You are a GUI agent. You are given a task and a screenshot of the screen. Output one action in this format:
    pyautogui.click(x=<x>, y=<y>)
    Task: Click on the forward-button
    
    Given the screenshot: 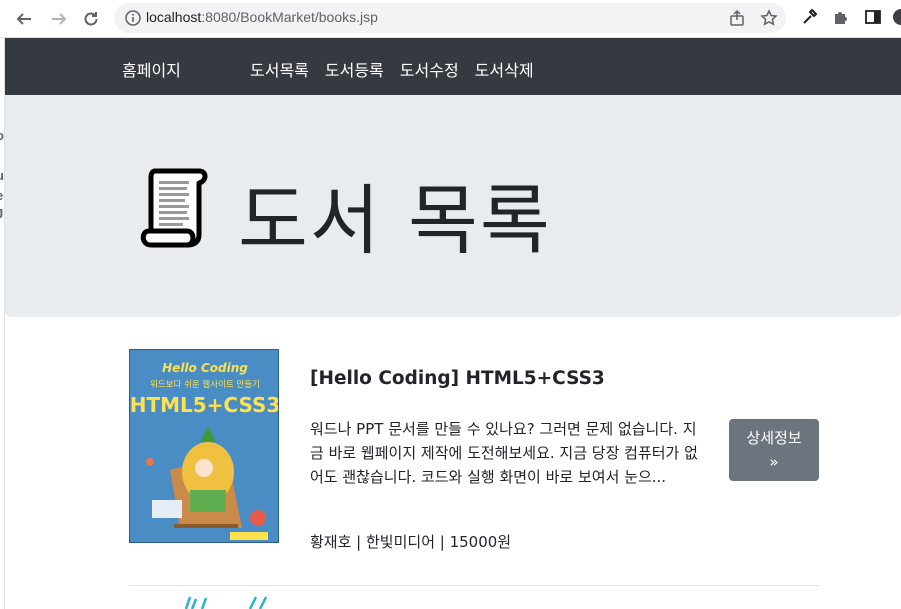 What is the action you would take?
    pyautogui.click(x=59, y=19)
    